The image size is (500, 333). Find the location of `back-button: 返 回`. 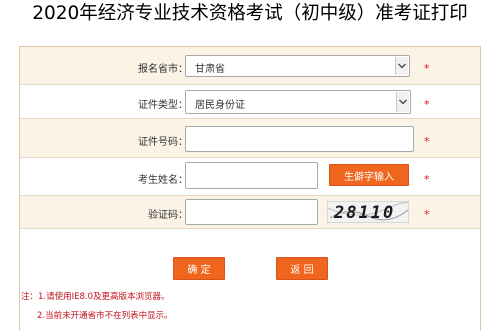

back-button: 返 回 is located at coordinates (302, 268).